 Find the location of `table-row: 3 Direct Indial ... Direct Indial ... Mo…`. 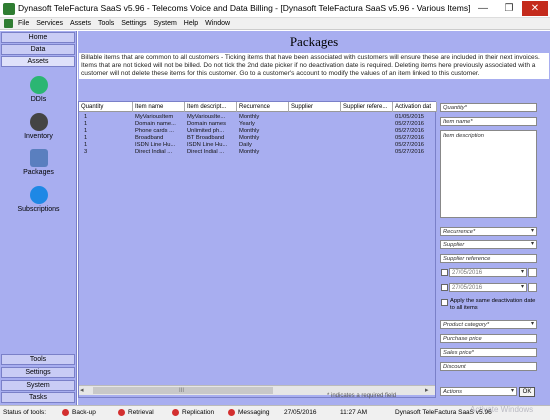

table-row: 3 Direct Indial ... Direct Indial ... Mo… is located at coordinates (258, 152).